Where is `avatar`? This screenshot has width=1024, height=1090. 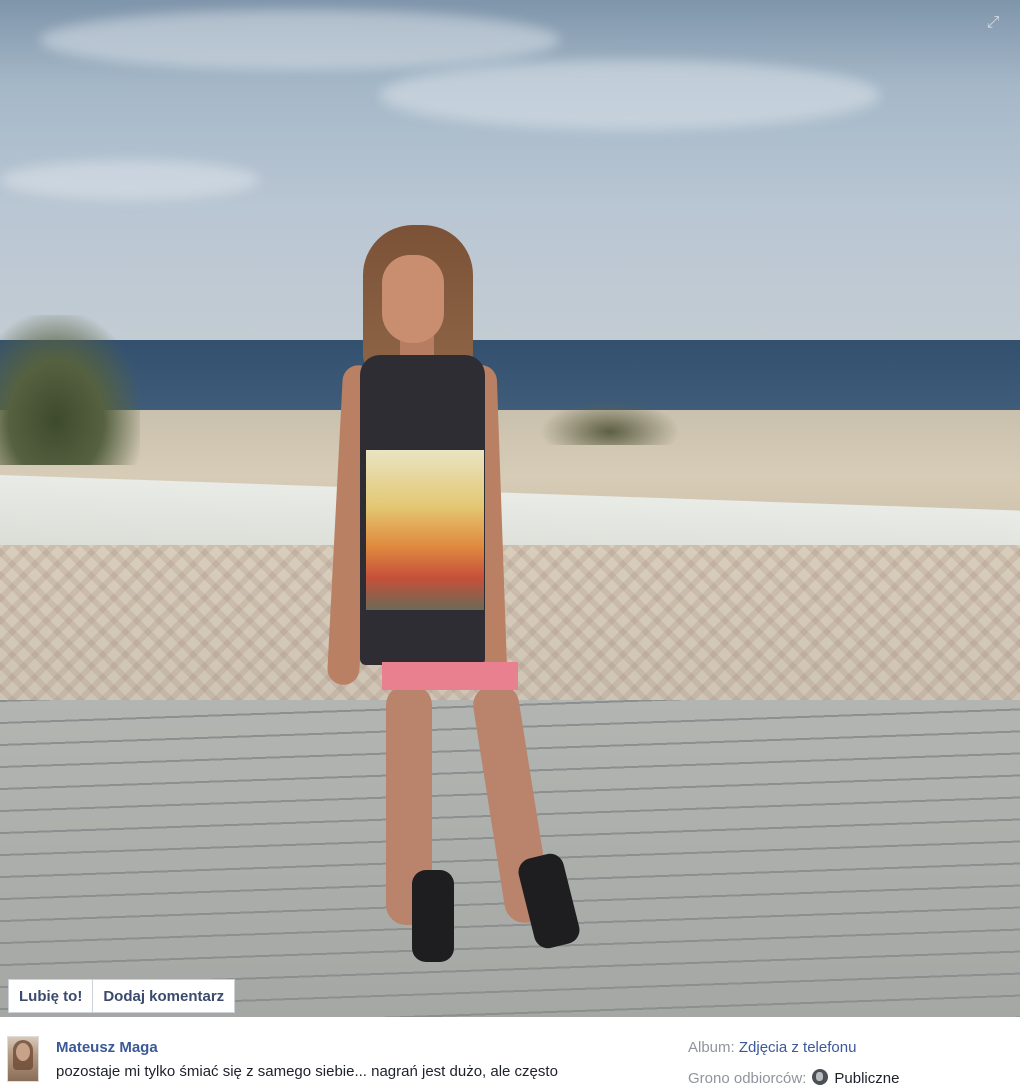
avatar is located at coordinates (23, 1059).